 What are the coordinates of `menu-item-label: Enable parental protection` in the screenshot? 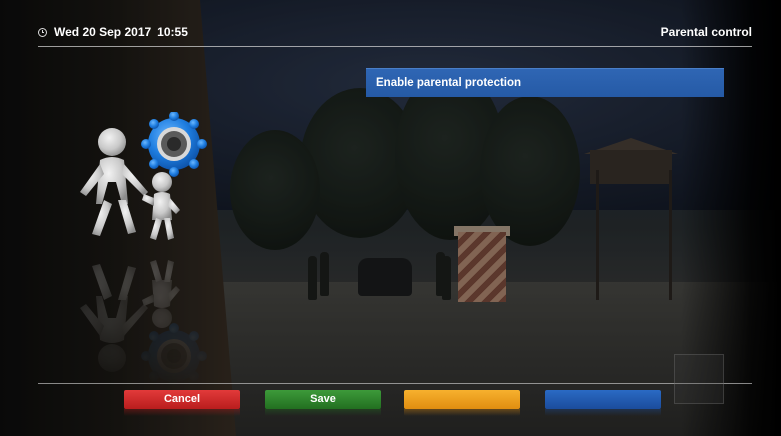 It's located at (449, 83).